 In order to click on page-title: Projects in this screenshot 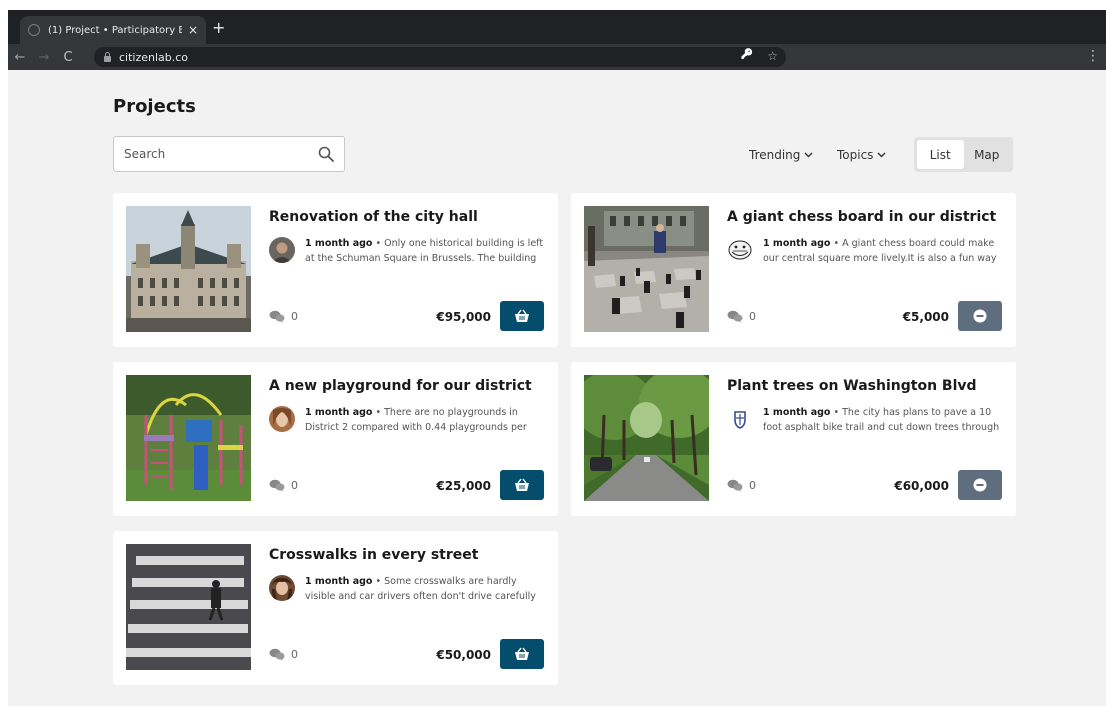, I will do `click(154, 106)`.